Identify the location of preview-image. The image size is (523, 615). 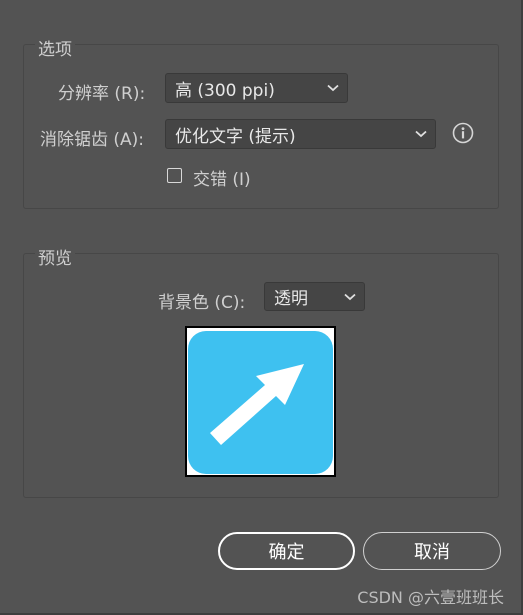
(260, 401).